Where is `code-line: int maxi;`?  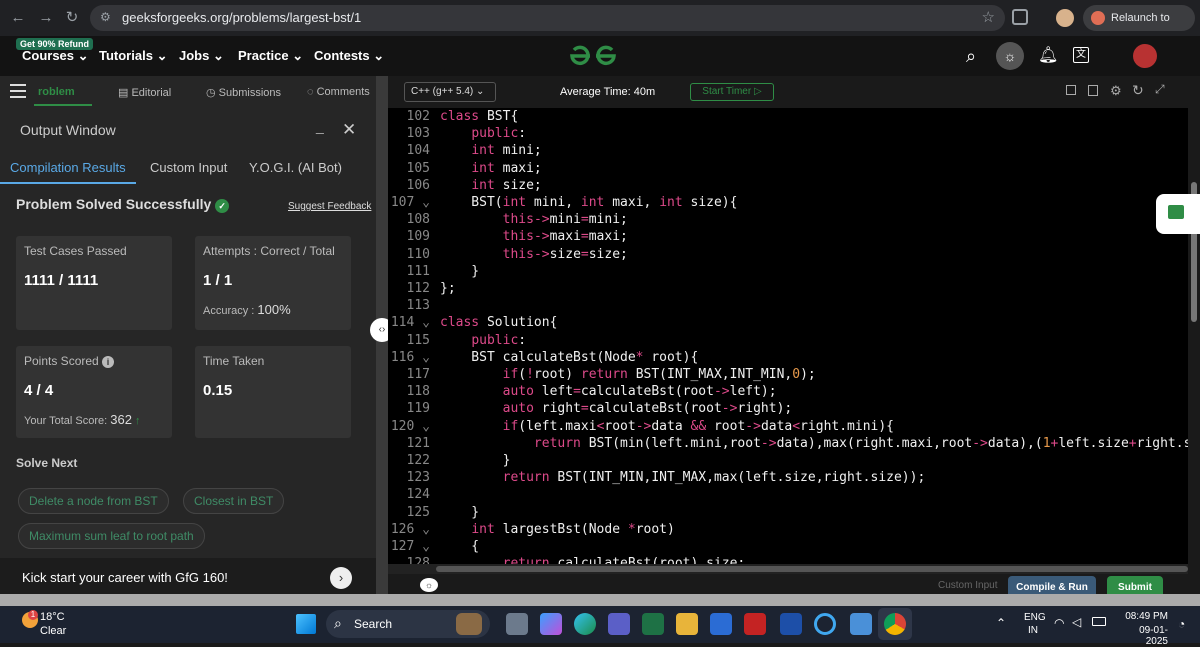 code-line: int maxi; is located at coordinates (490, 168).